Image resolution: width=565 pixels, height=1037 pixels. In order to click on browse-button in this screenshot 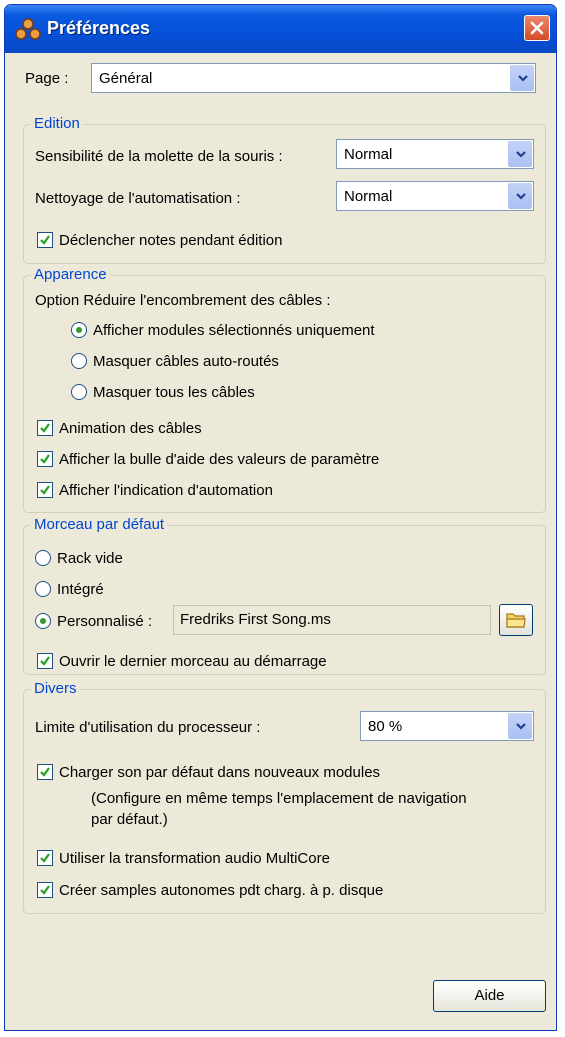, I will do `click(516, 620)`.